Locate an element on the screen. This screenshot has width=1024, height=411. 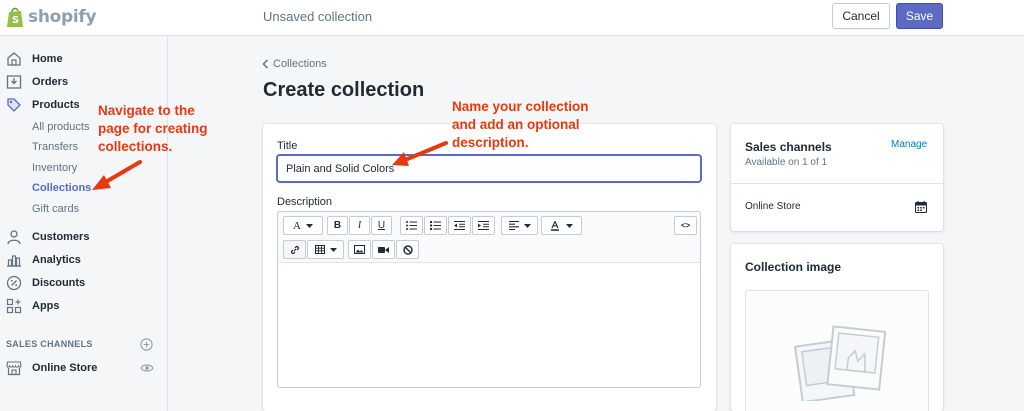
insert-video-button is located at coordinates (383, 249).